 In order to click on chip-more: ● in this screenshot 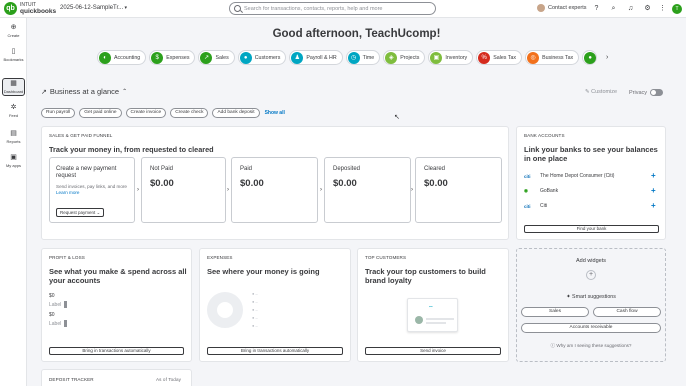, I will do `click(590, 57)`.